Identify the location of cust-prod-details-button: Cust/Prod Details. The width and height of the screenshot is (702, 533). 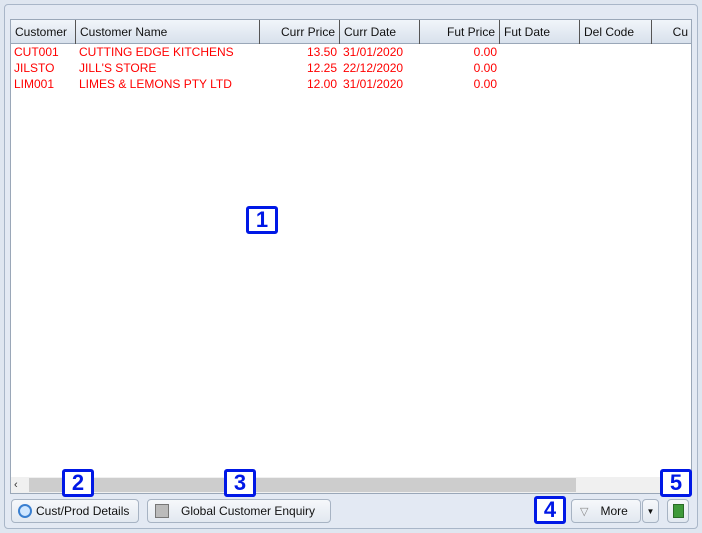
(75, 511).